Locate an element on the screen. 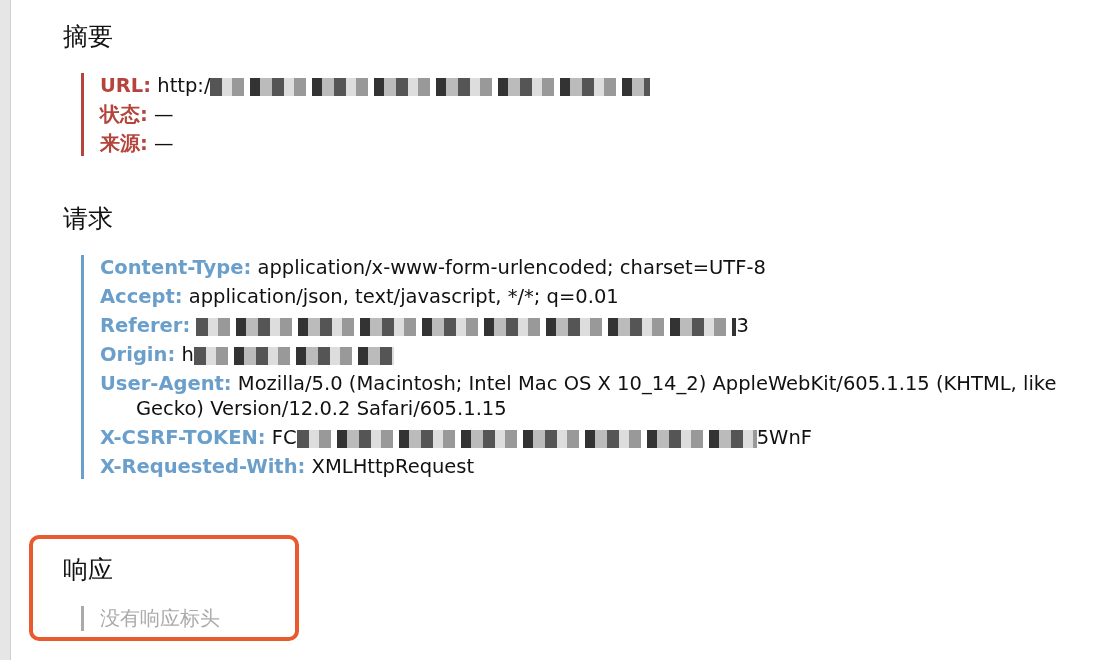 The width and height of the screenshot is (1096, 660). empty-message: 没有响应标头 is located at coordinates (160, 618).